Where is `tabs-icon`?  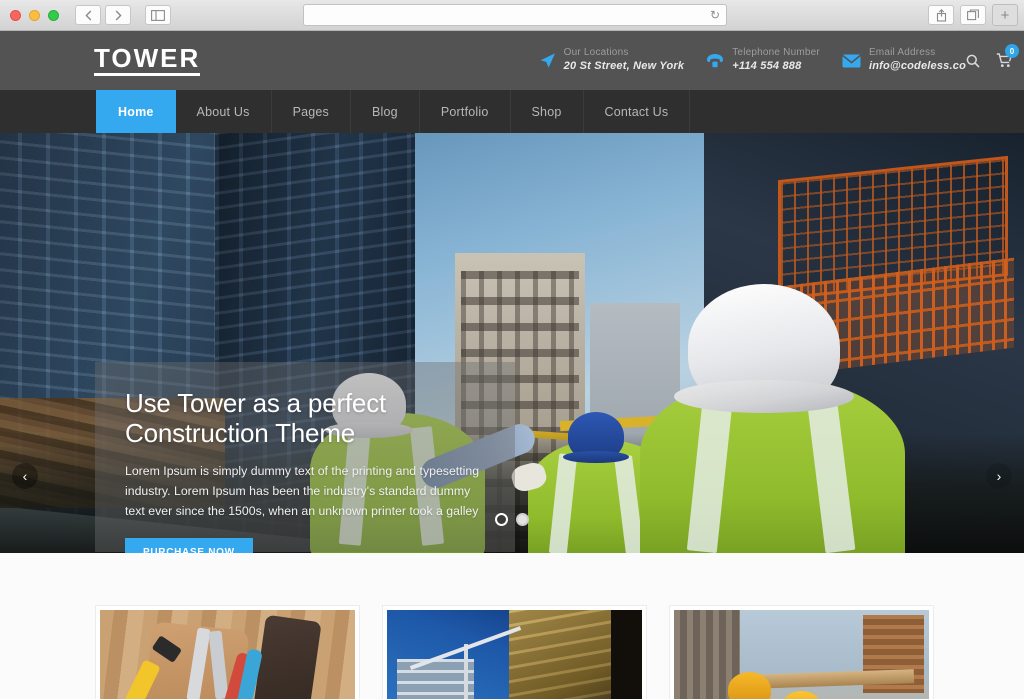
tabs-icon is located at coordinates (973, 15).